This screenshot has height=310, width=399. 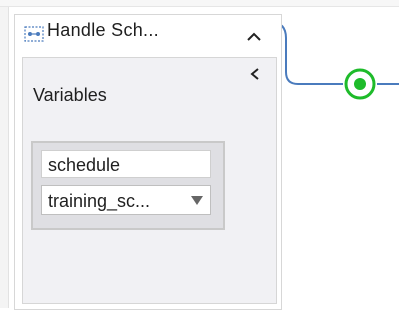 I want to click on end-circle-icon, so click(x=360, y=84).